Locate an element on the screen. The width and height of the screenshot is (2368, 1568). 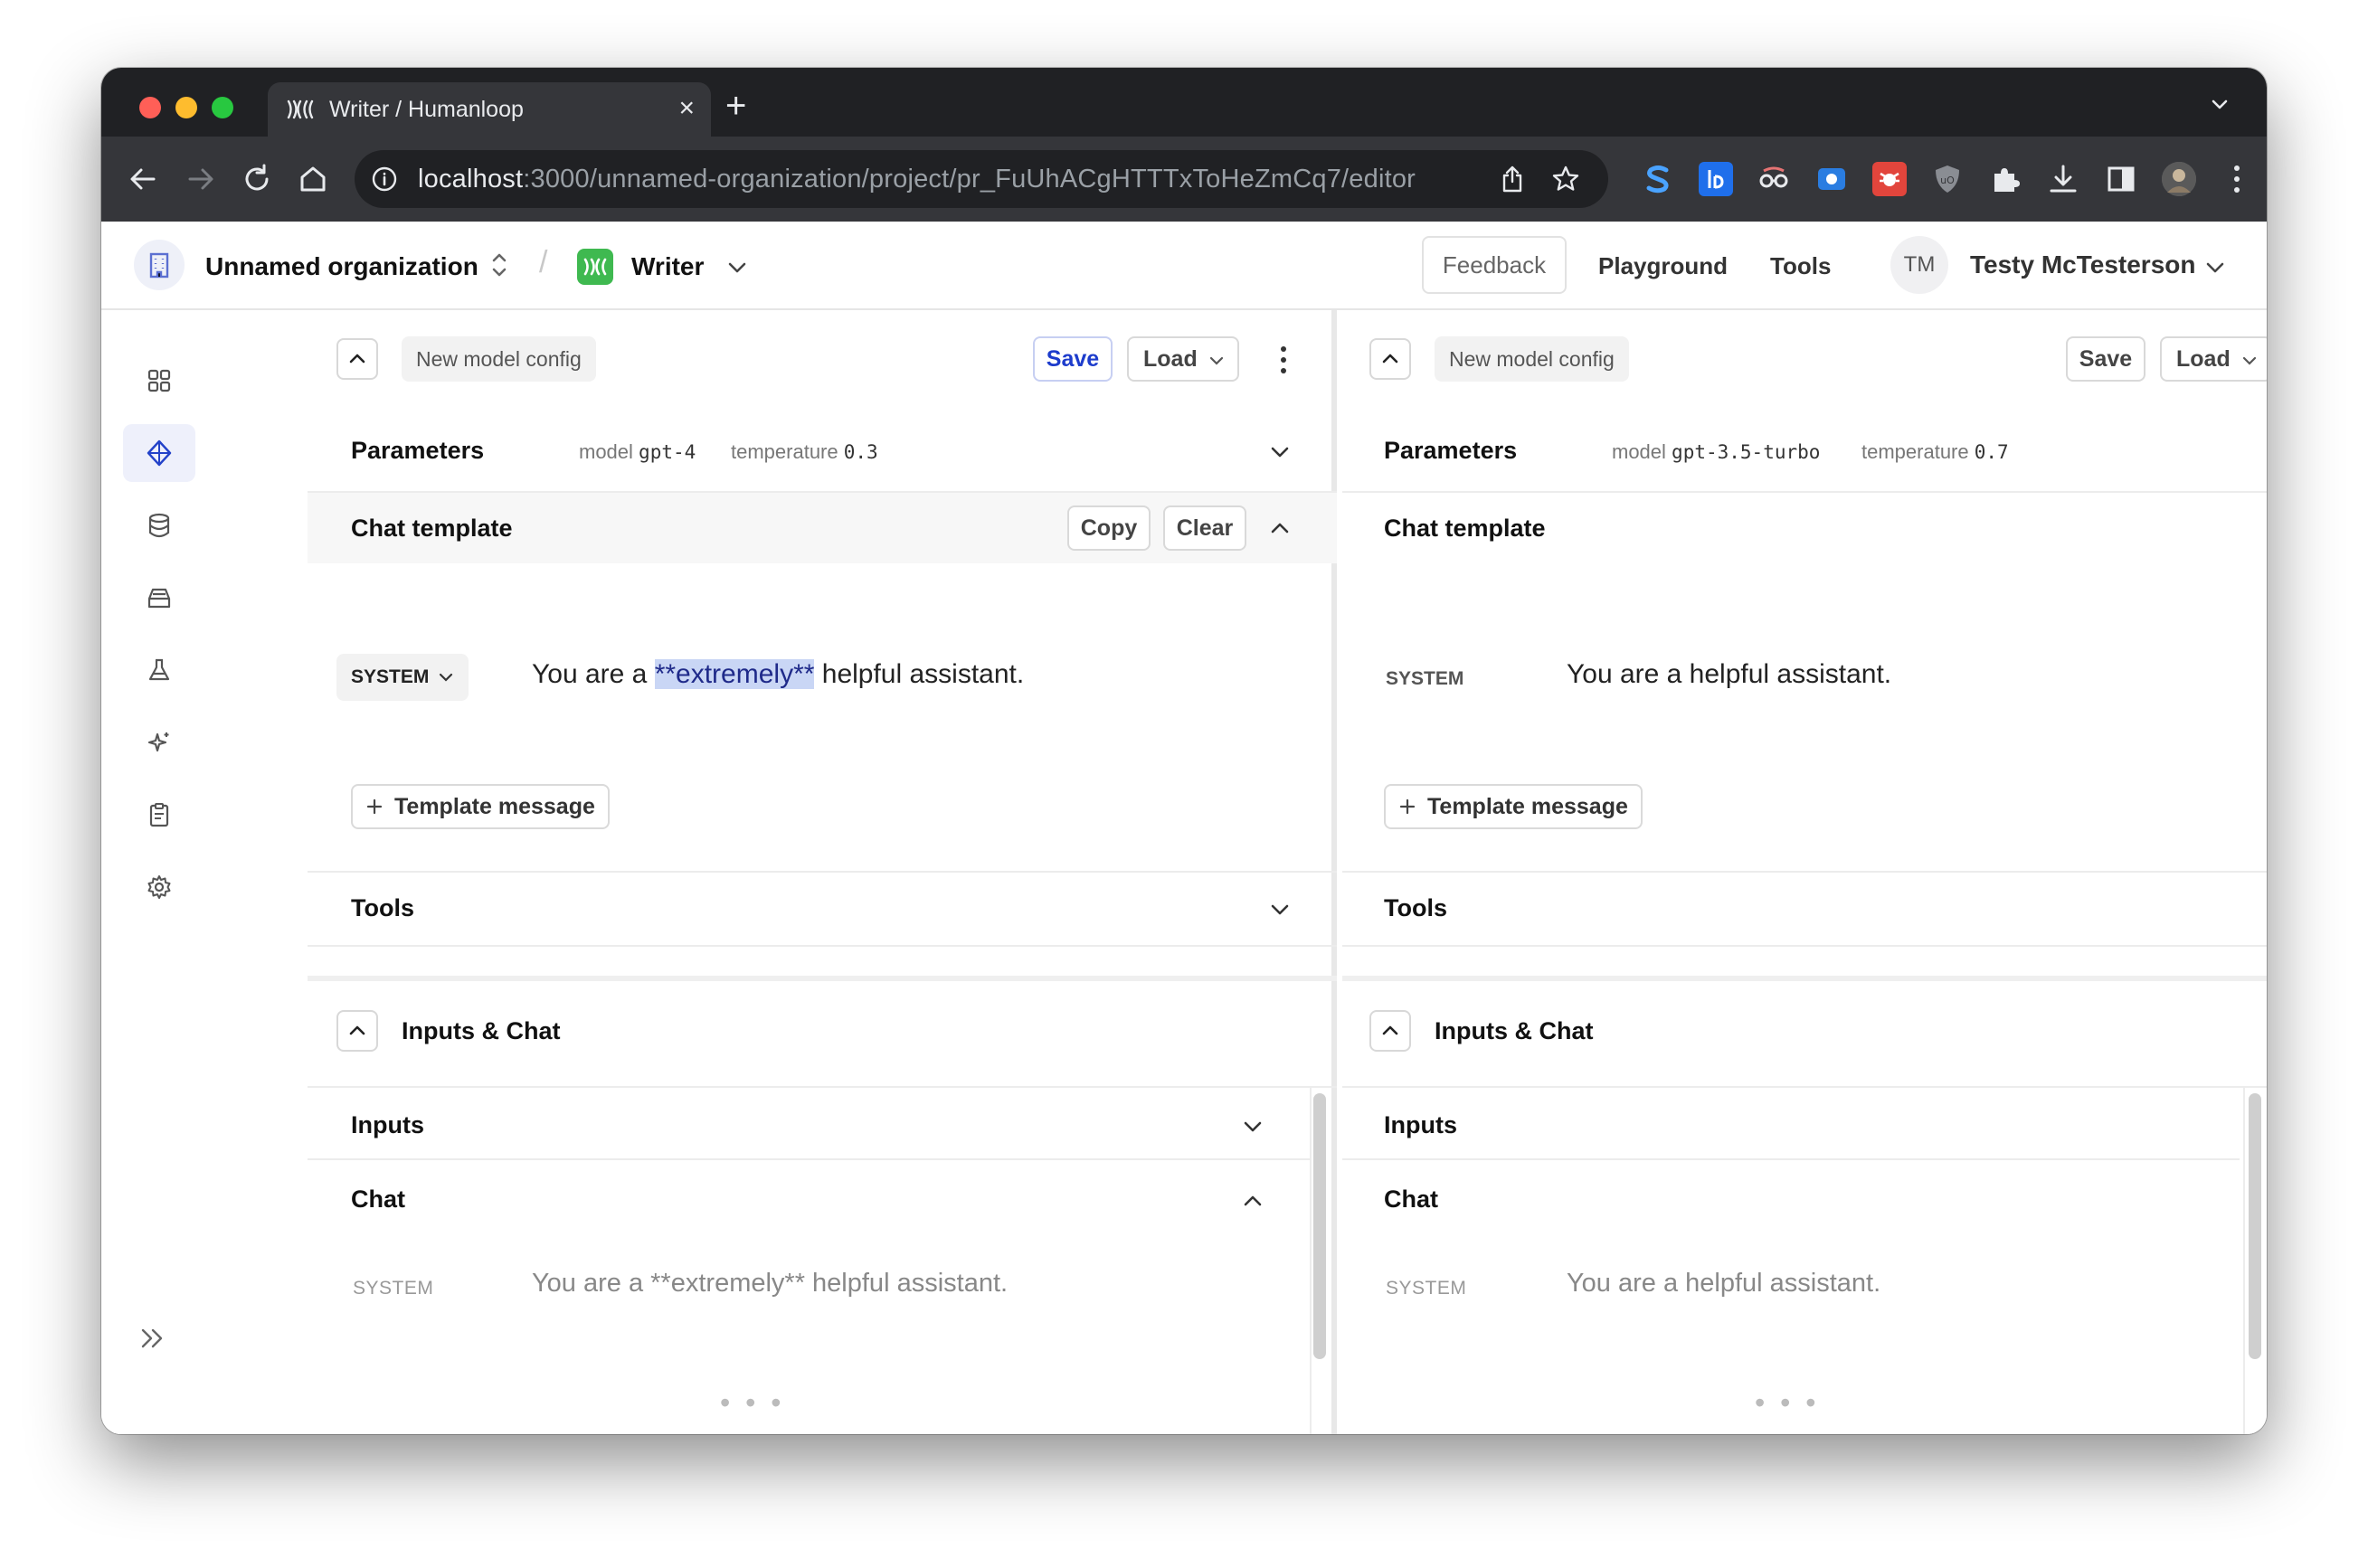
org-switcher-icon is located at coordinates (499, 265).